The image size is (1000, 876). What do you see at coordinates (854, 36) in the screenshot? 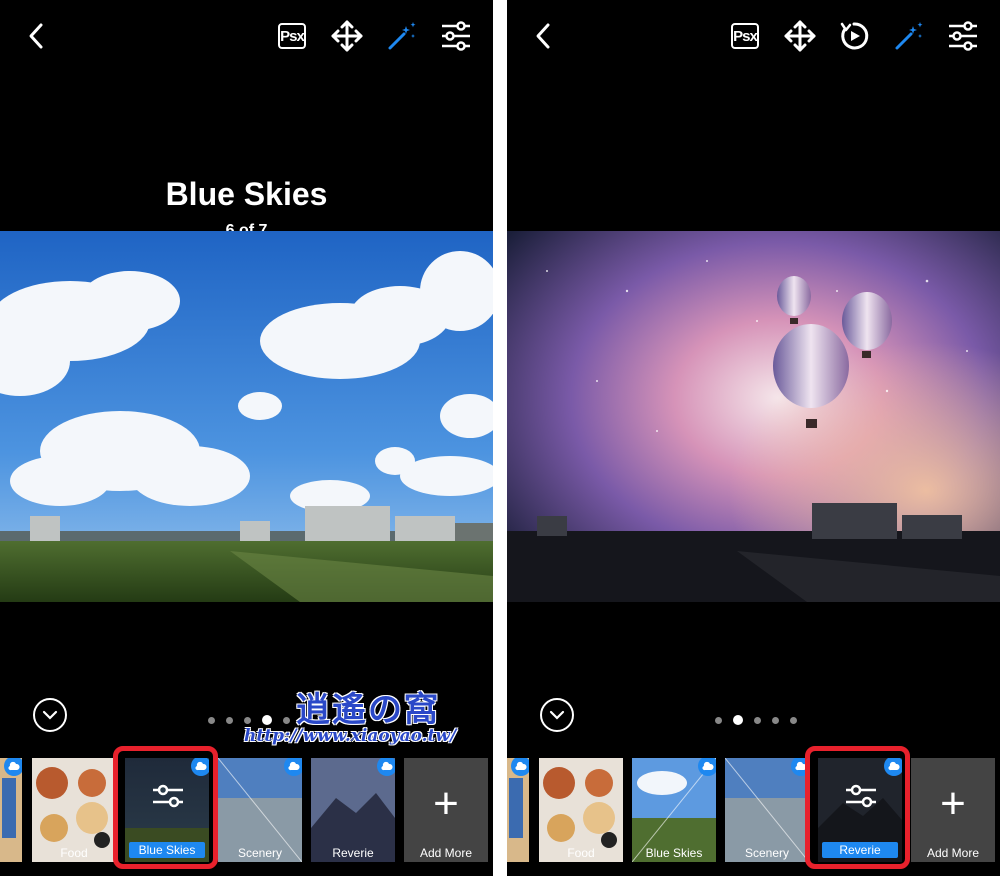
I see `replay-icon` at bounding box center [854, 36].